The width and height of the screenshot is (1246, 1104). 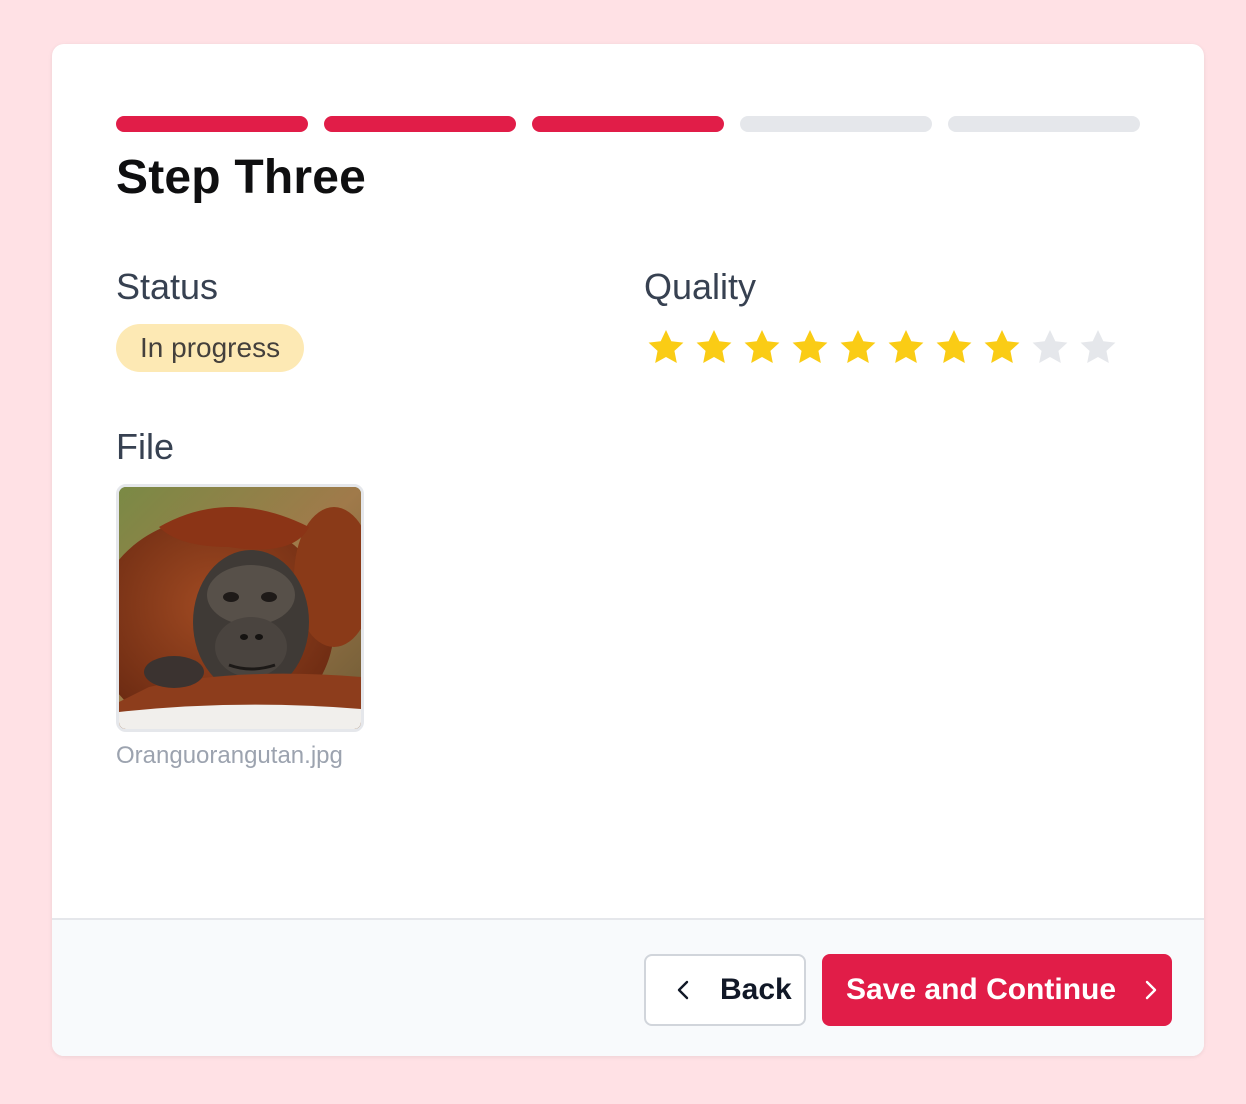 What do you see at coordinates (229, 755) in the screenshot?
I see `file-name: Oranguorangutan.jpg` at bounding box center [229, 755].